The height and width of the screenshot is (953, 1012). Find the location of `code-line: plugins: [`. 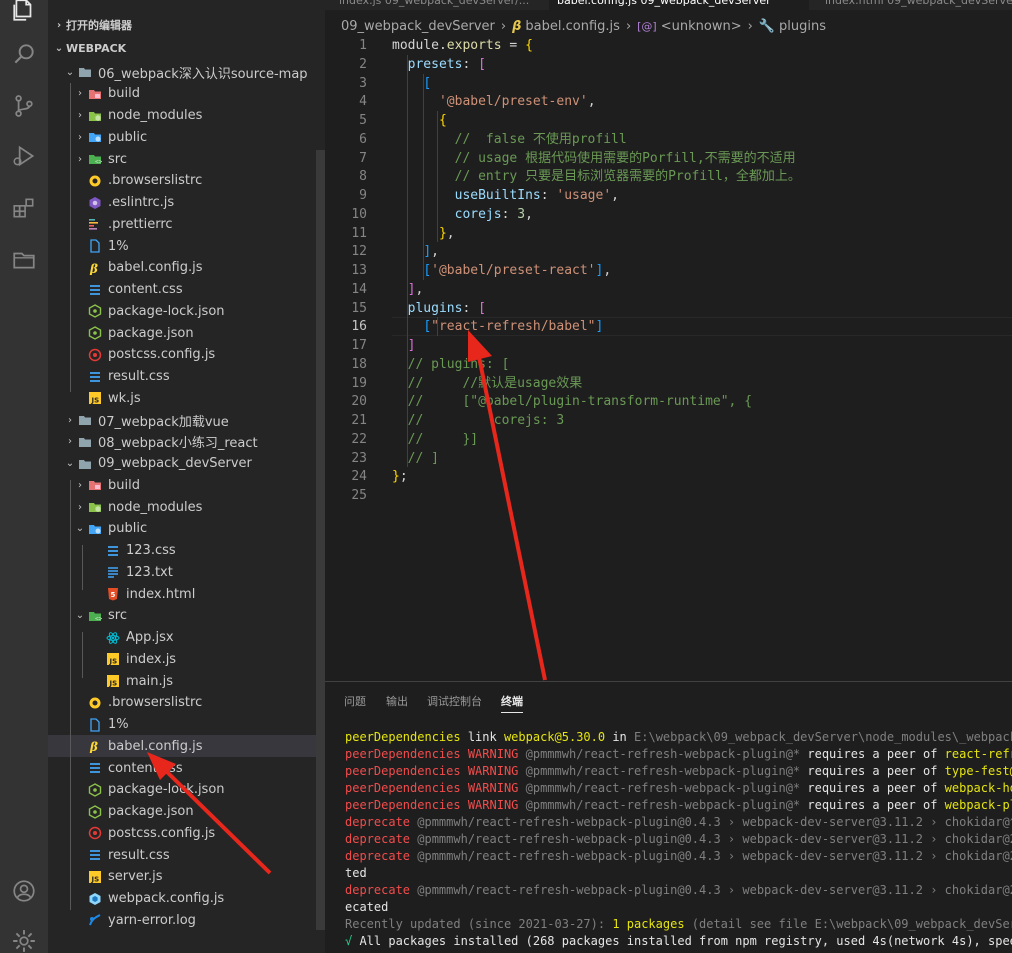

code-line: plugins: [ is located at coordinates (439, 308).